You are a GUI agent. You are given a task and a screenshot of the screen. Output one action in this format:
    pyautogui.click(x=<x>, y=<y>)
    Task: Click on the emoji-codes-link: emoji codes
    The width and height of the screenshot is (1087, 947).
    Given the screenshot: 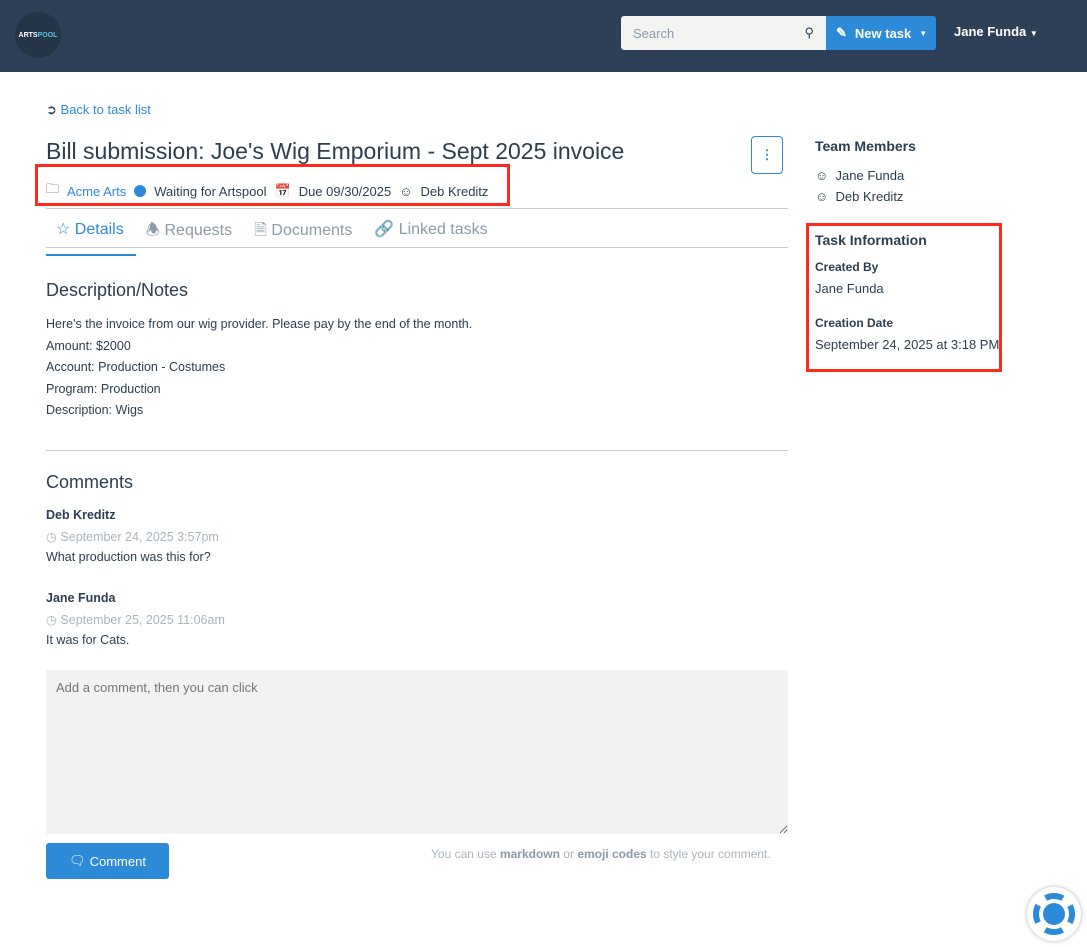 What is the action you would take?
    pyautogui.click(x=611, y=854)
    